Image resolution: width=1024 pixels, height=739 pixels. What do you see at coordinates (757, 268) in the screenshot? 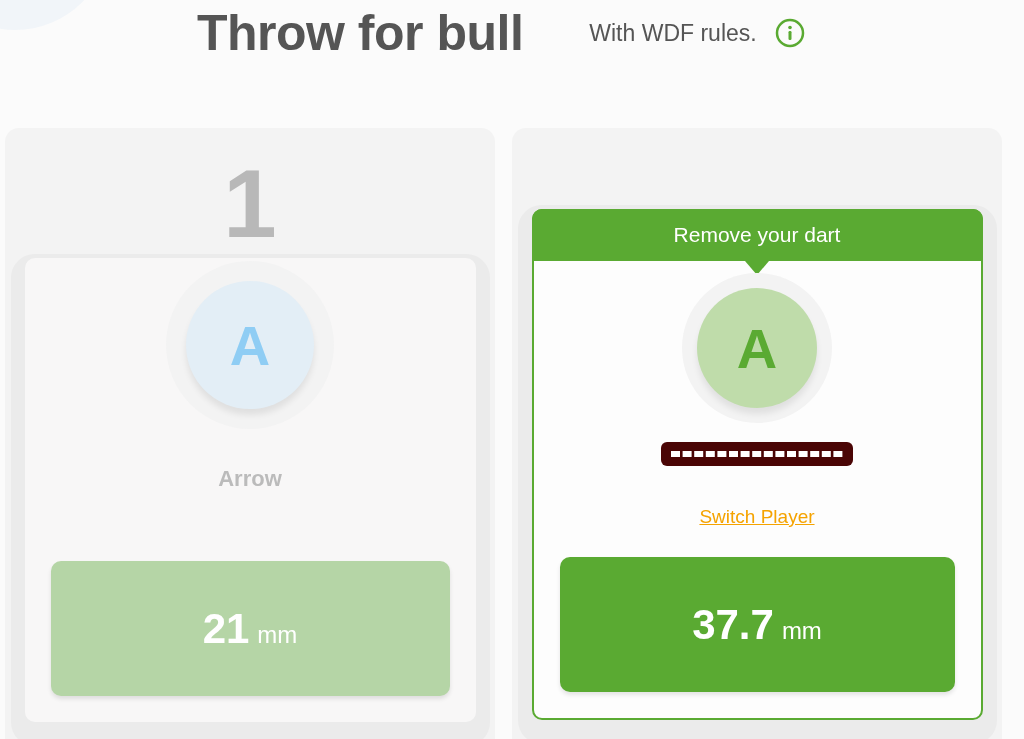
I see `banner-pointer` at bounding box center [757, 268].